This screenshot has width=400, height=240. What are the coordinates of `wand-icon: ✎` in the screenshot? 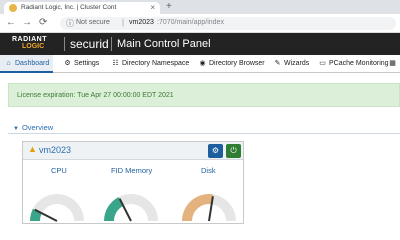 It's located at (277, 63).